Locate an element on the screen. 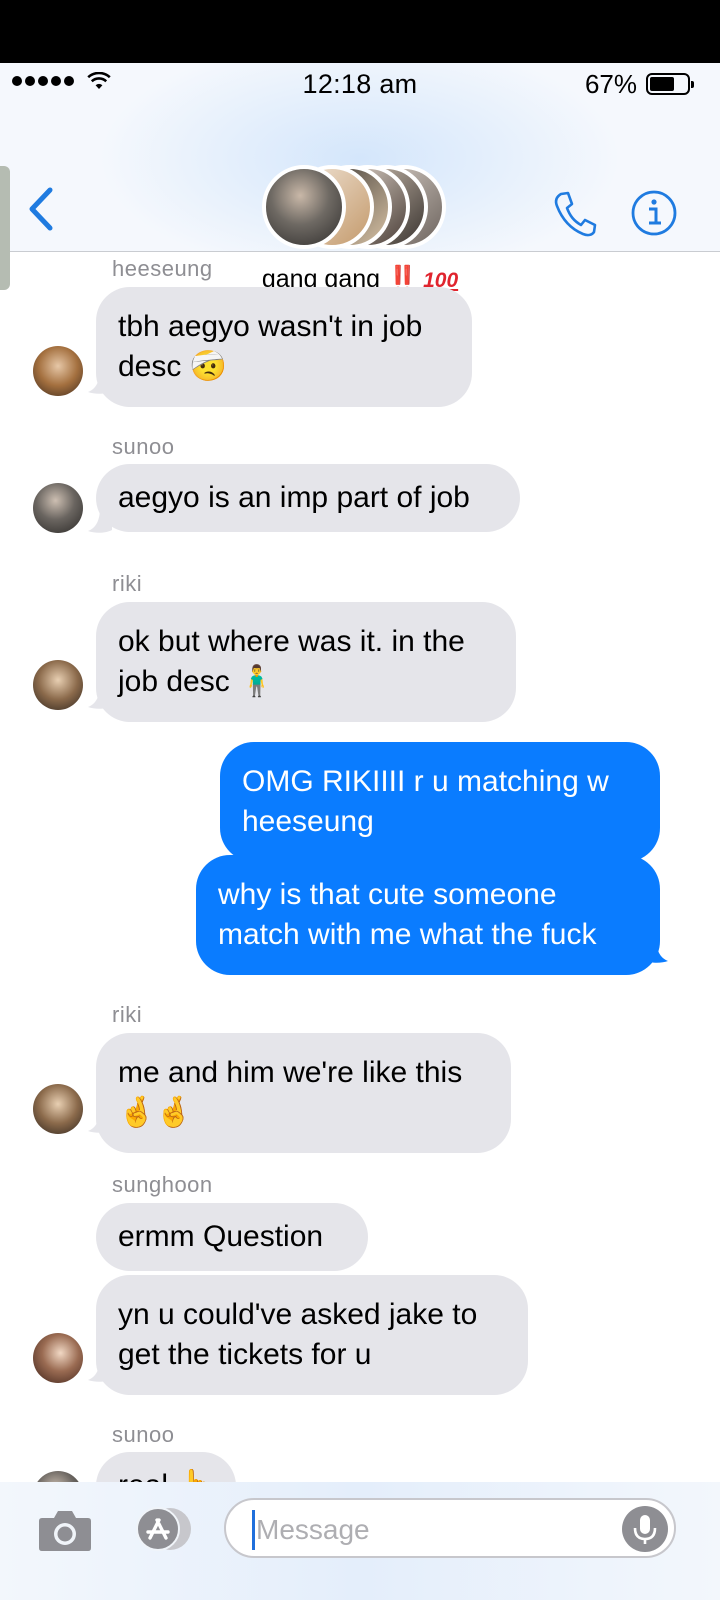  message-field is located at coordinates (450, 1528).